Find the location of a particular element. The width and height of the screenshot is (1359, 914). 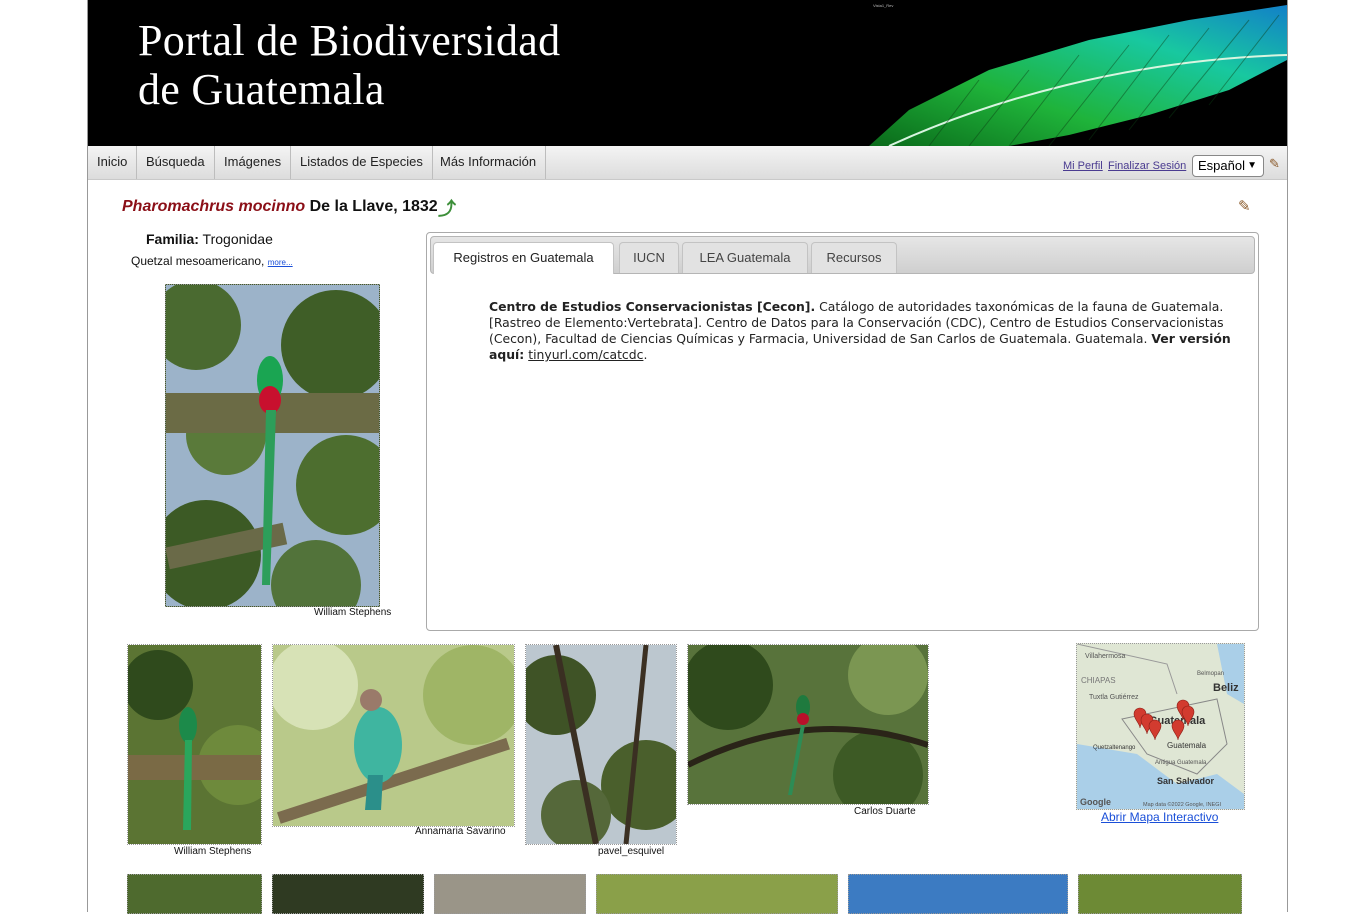

open-interactive-map-link: Abrir Mapa Interactivo is located at coordinates (1159, 817).